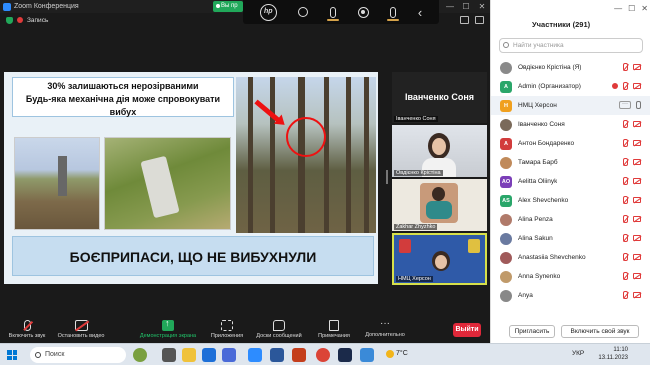 This screenshot has width=650, height=365. I want to click on more-button: ··· Дополнительно, so click(385, 328).